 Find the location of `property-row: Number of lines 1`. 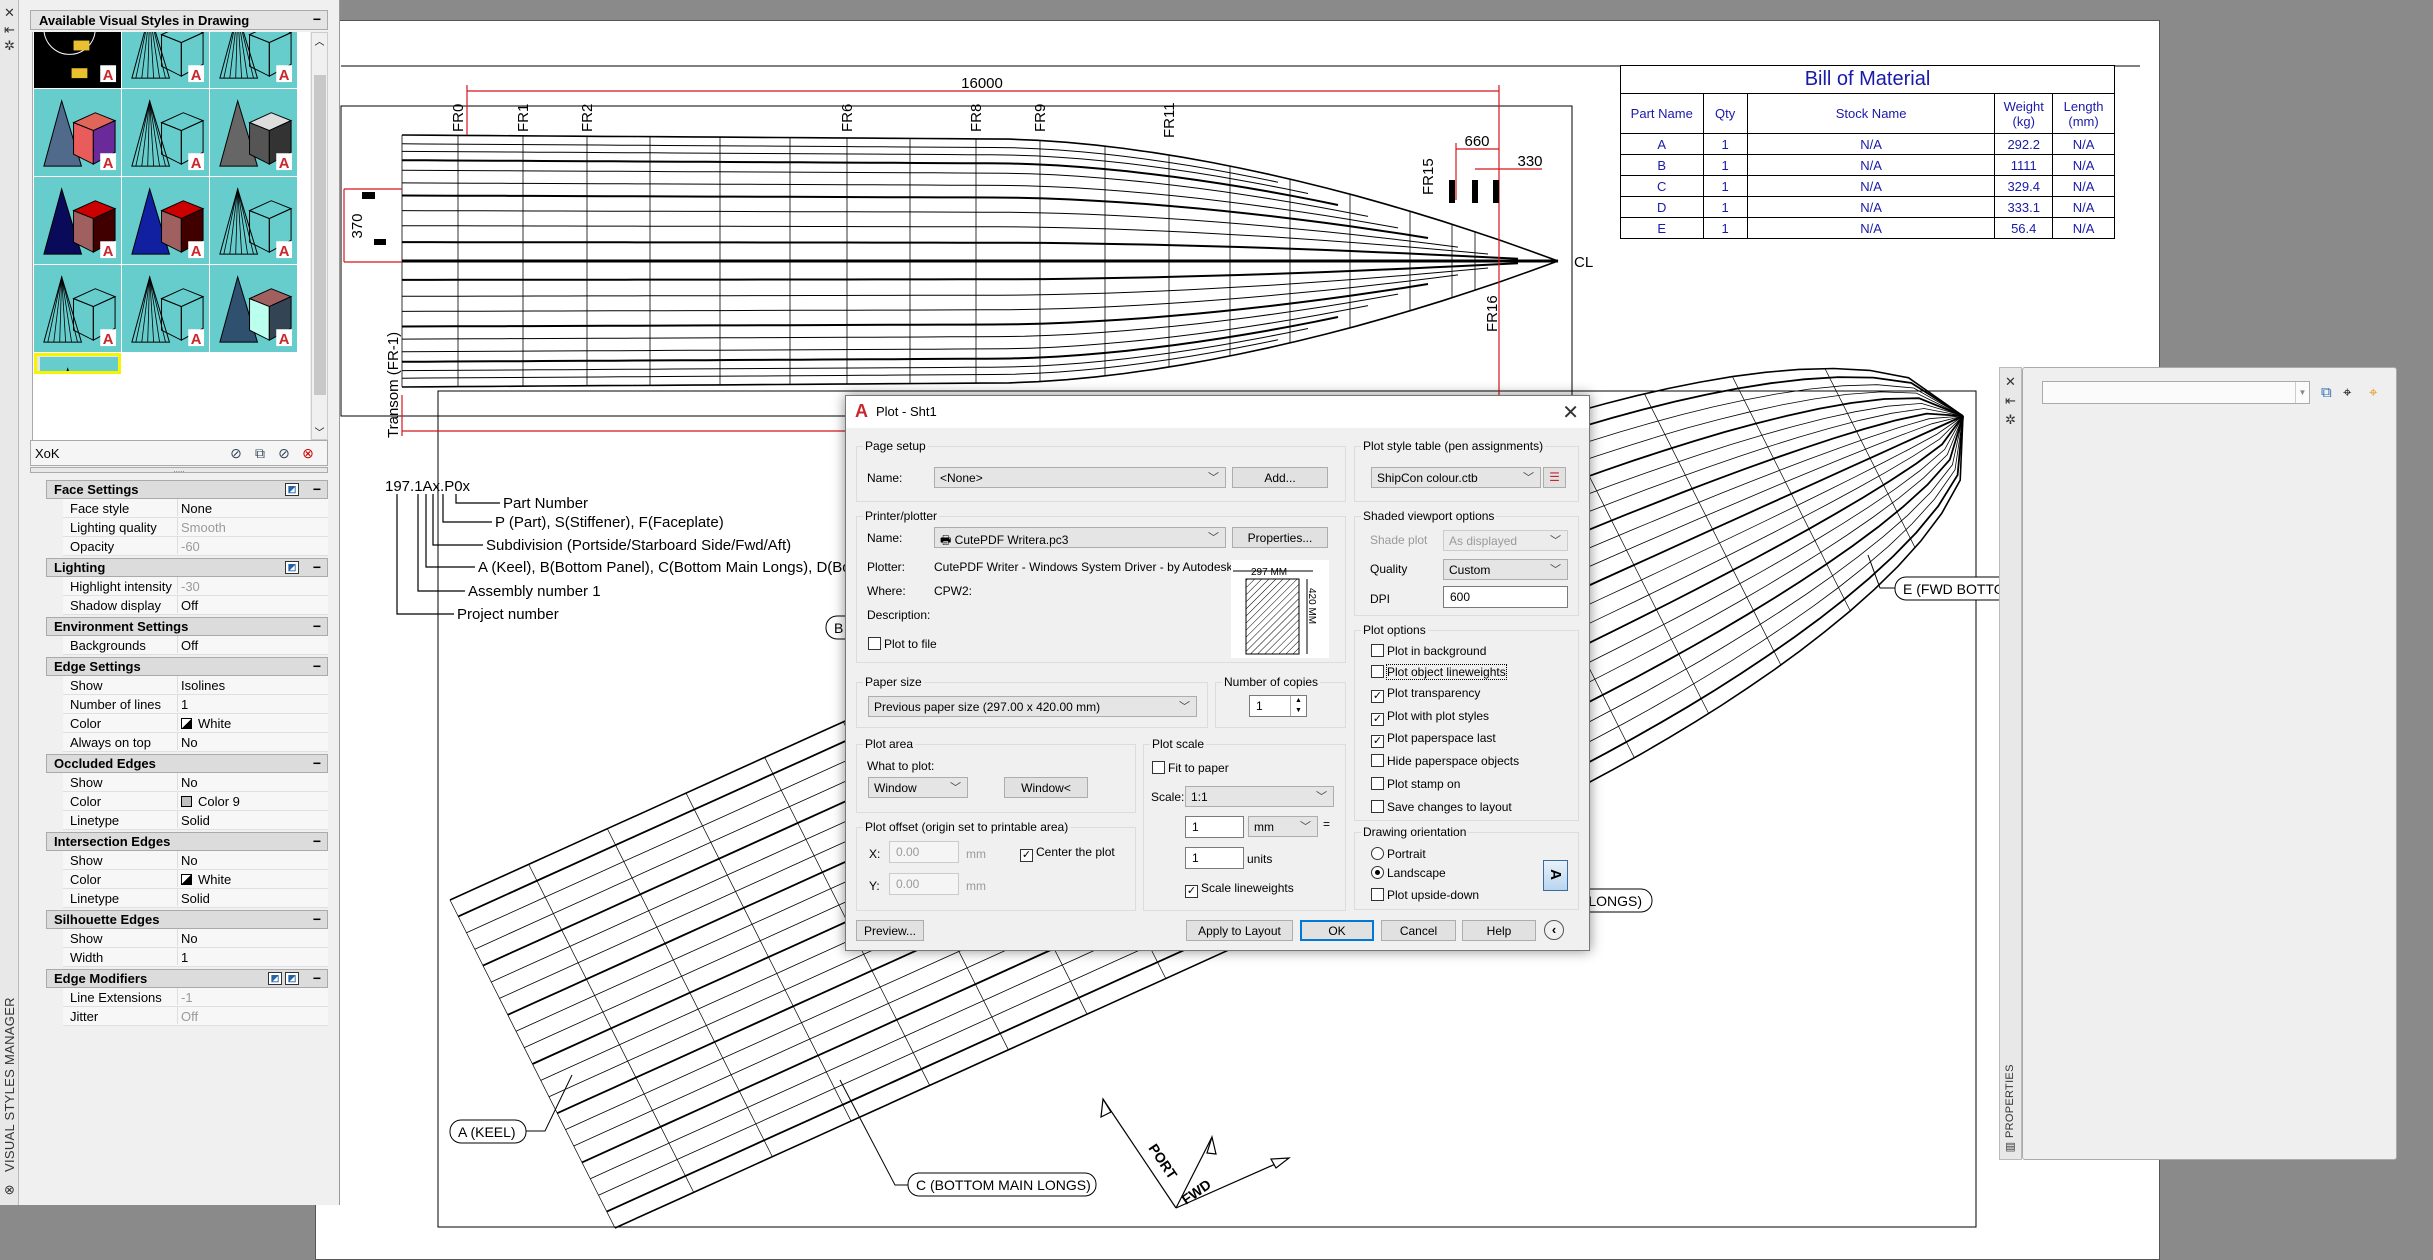

property-row: Number of lines 1 is located at coordinates (195, 704).